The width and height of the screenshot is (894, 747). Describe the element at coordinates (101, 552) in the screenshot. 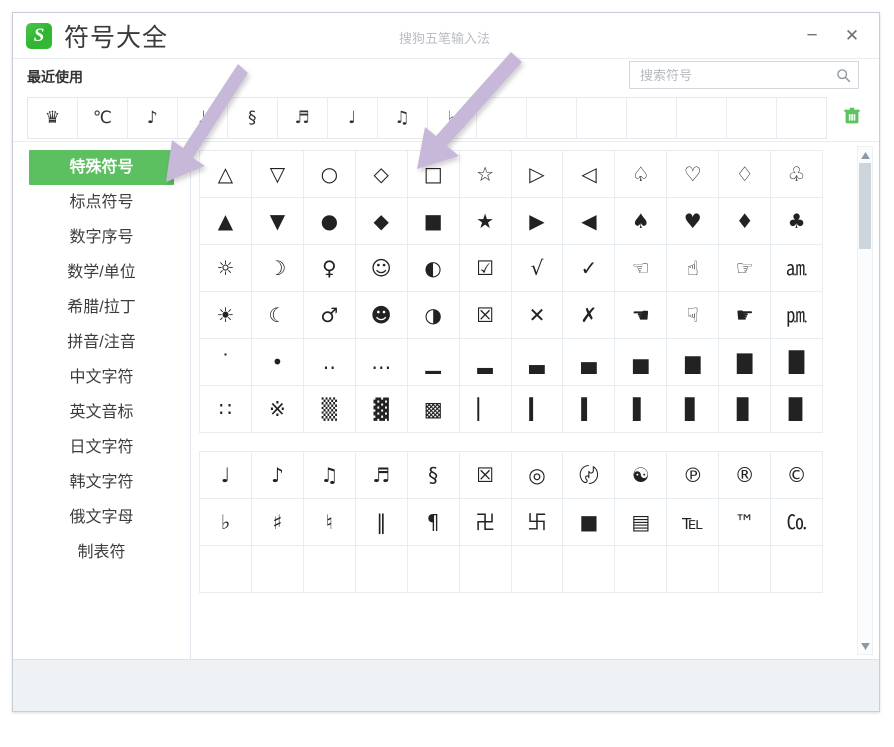

I see `sidebar-item-11: 制表符` at that location.